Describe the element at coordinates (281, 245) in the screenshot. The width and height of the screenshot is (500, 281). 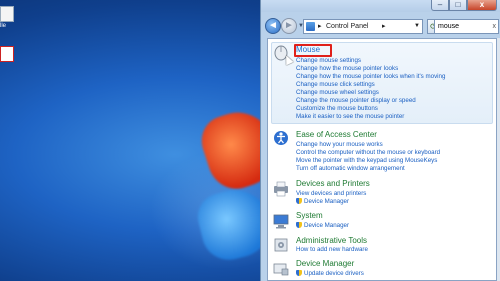
I see `admin-tools-icon` at that location.